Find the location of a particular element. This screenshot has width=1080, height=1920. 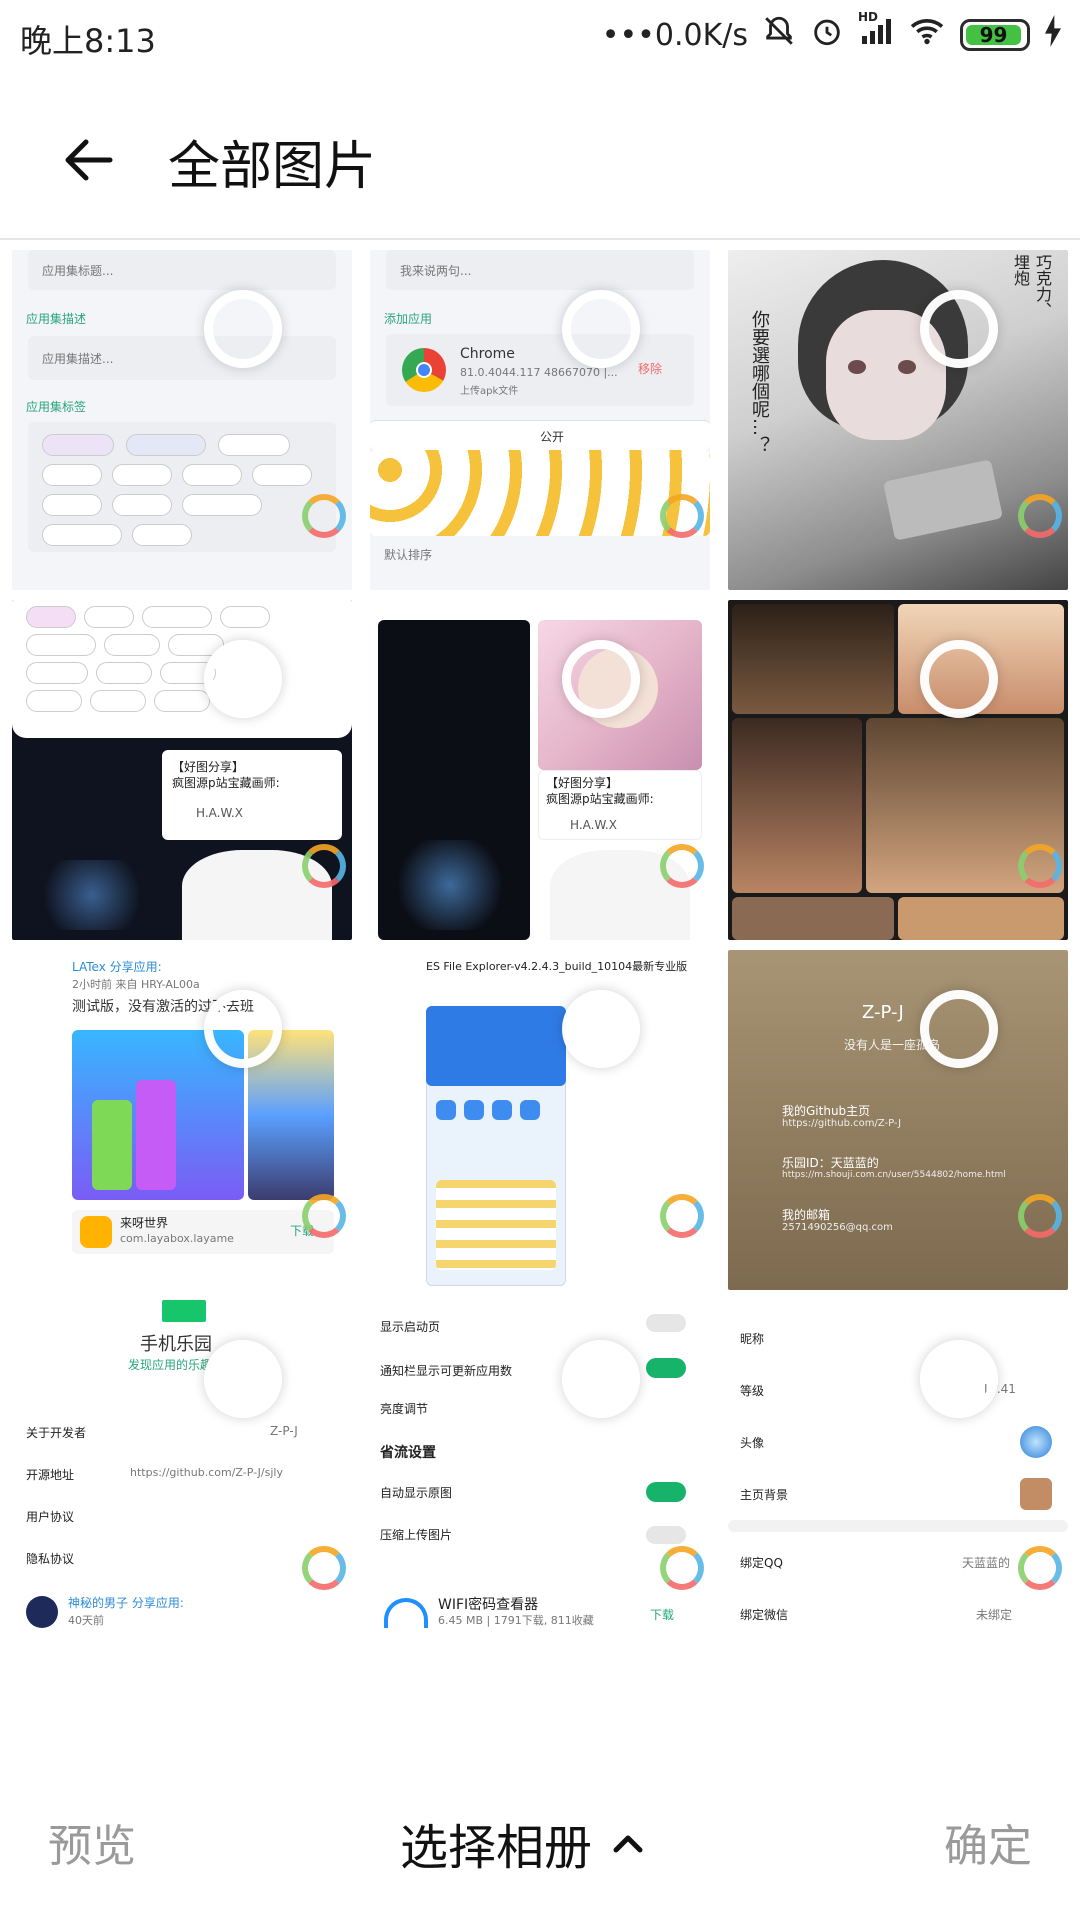

back-button is located at coordinates (88, 160).